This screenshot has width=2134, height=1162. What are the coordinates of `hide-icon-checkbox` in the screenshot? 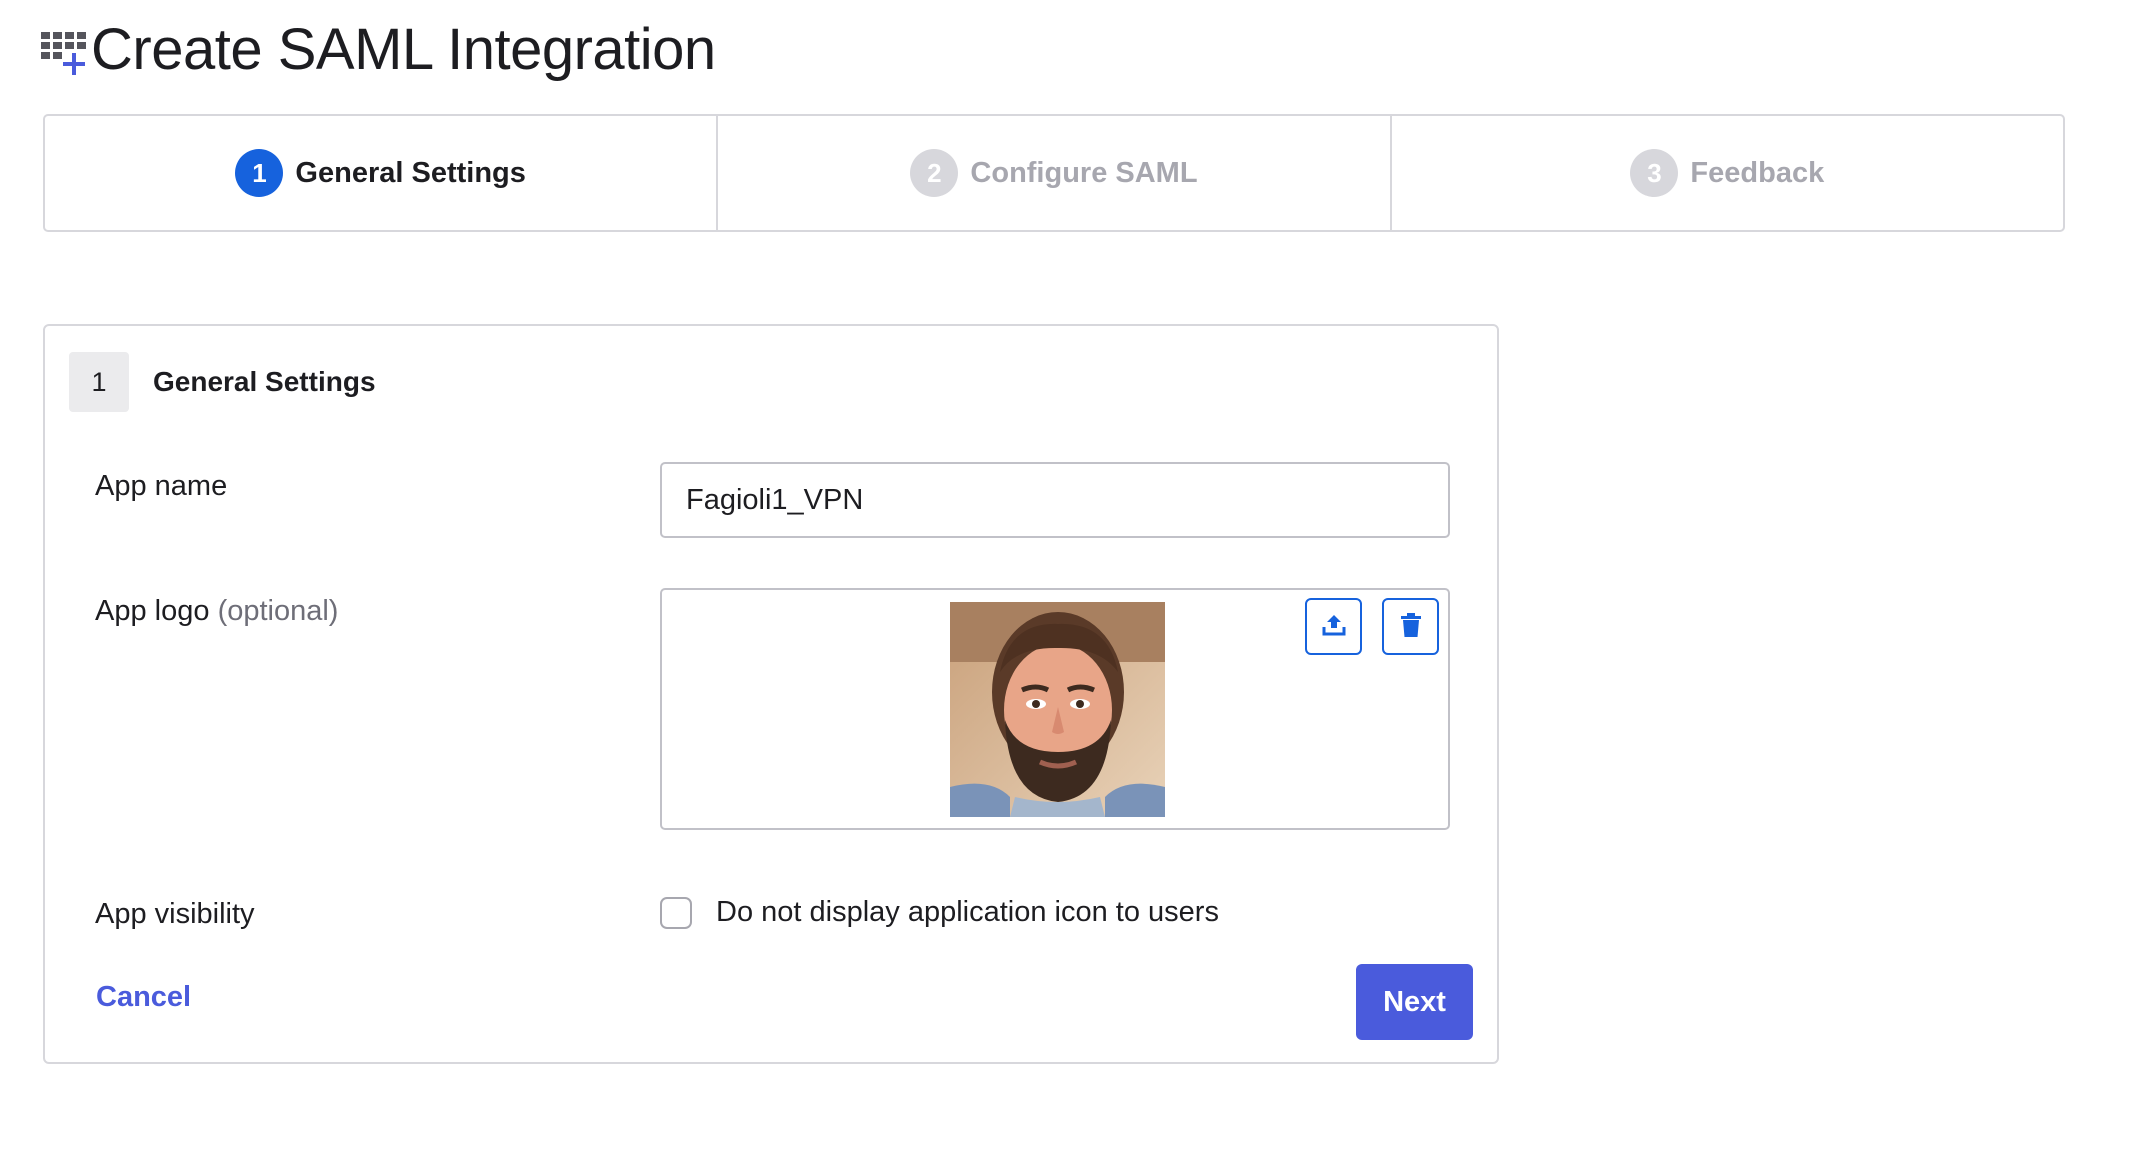 It's located at (676, 912).